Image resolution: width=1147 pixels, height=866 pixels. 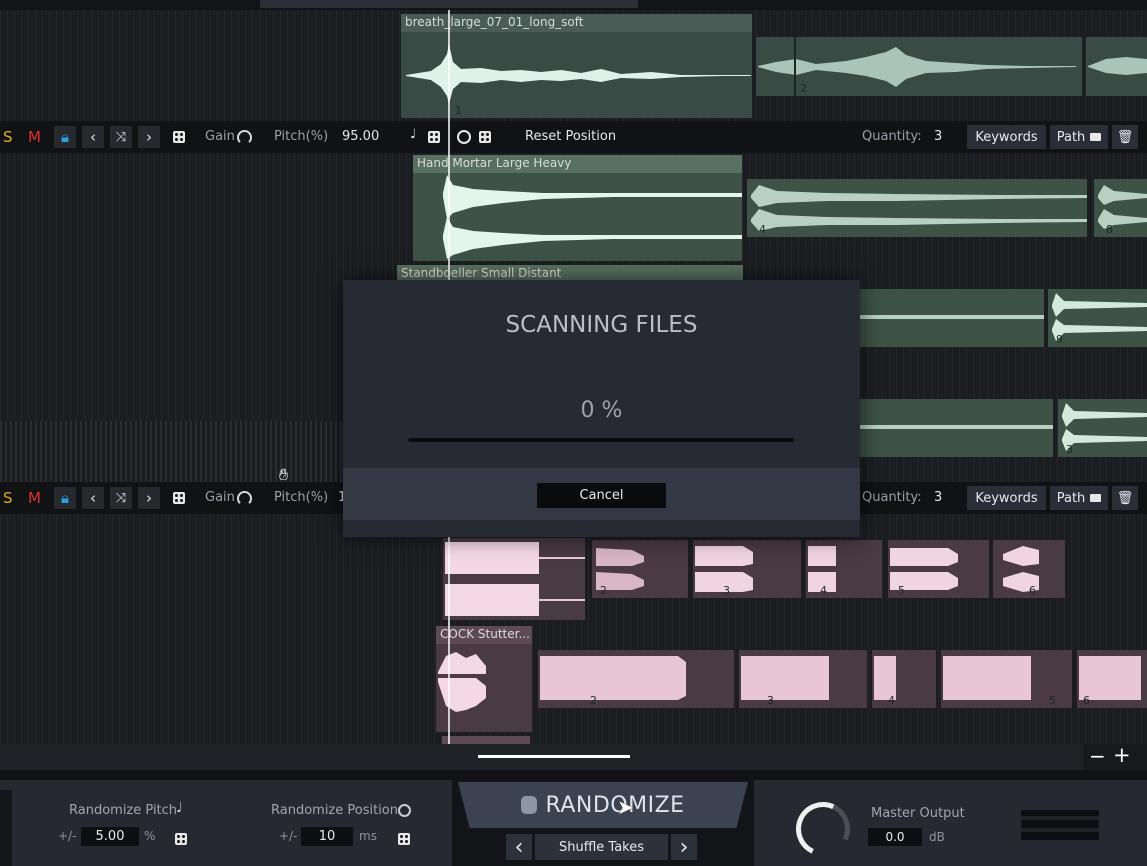 What do you see at coordinates (625, 807) in the screenshot?
I see `mouse-cursor-icon: ➤︎` at bounding box center [625, 807].